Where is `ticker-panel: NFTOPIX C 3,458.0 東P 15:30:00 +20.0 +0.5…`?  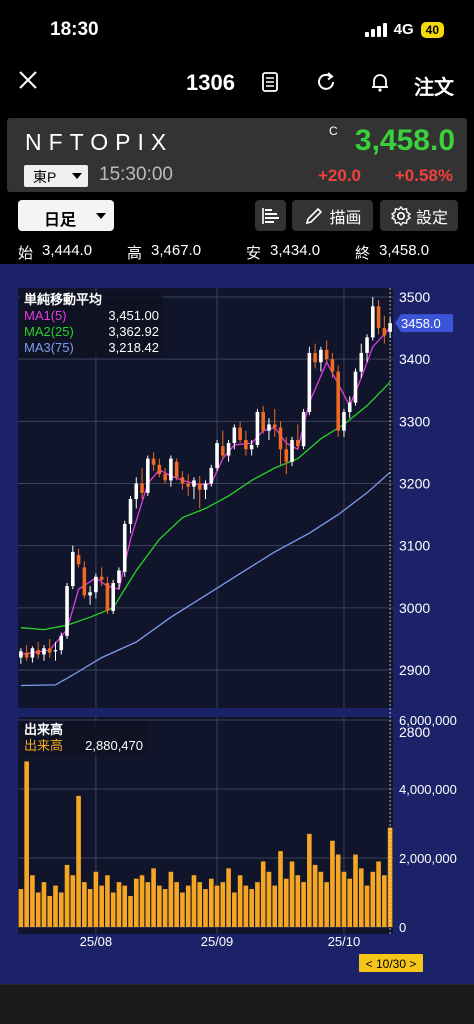
ticker-panel: NFTOPIX C 3,458.0 東P 15:30:00 +20.0 +0.5… is located at coordinates (237, 155).